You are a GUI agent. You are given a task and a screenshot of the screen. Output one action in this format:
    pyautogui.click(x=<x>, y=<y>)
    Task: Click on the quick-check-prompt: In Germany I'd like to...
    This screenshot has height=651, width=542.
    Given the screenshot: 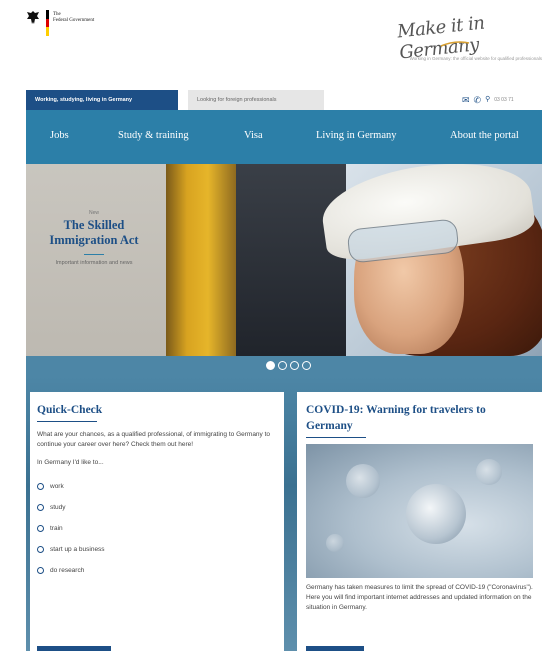 What is the action you would take?
    pyautogui.click(x=70, y=462)
    